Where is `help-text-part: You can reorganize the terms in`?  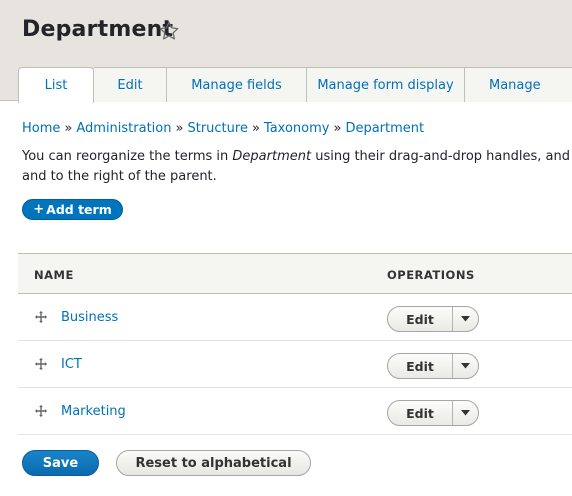 help-text-part: You can reorganize the terms in is located at coordinates (127, 156).